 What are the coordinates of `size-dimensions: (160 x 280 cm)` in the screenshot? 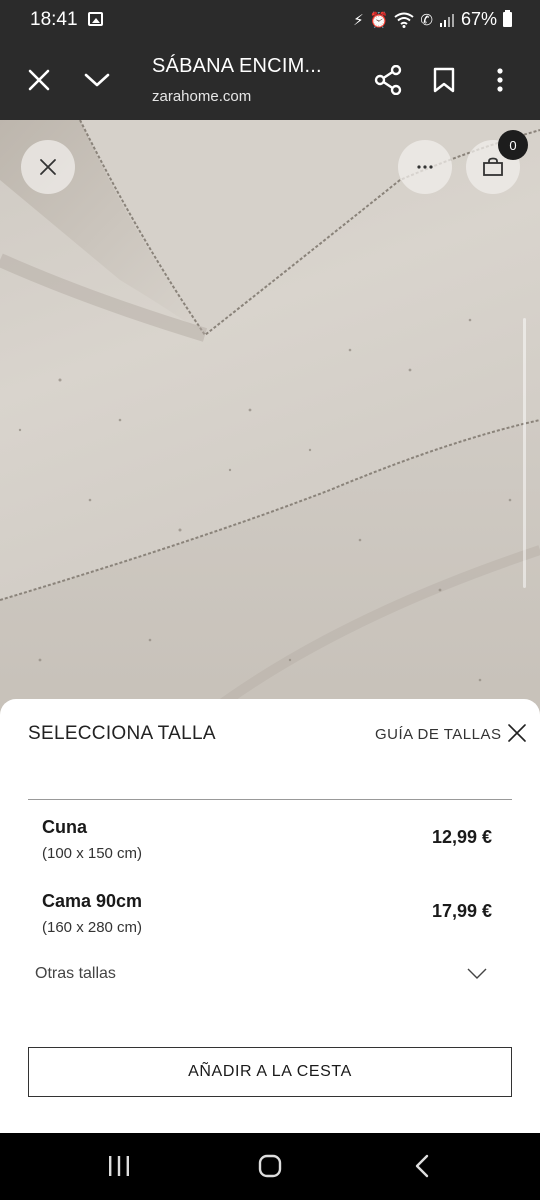 It's located at (92, 927).